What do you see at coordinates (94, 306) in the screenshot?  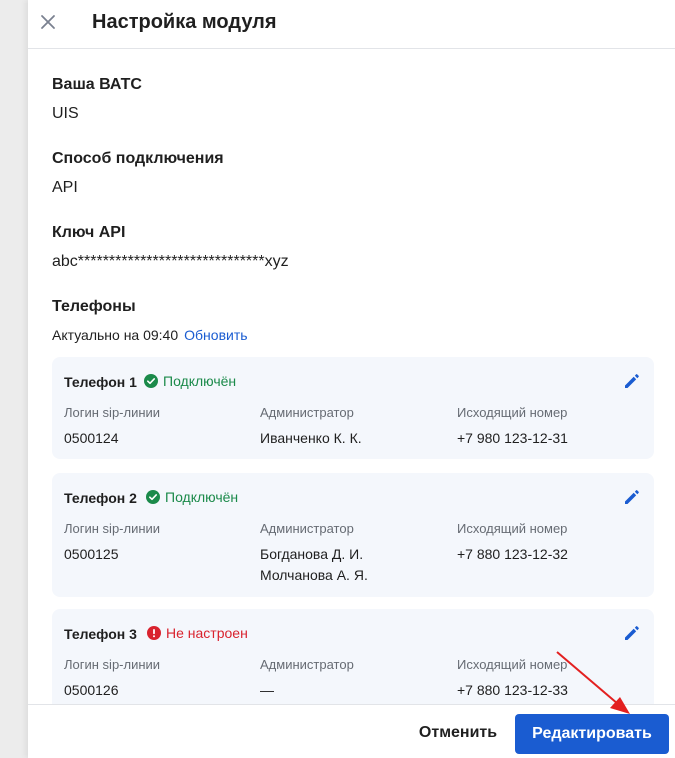 I see `phones-label: Телефоны` at bounding box center [94, 306].